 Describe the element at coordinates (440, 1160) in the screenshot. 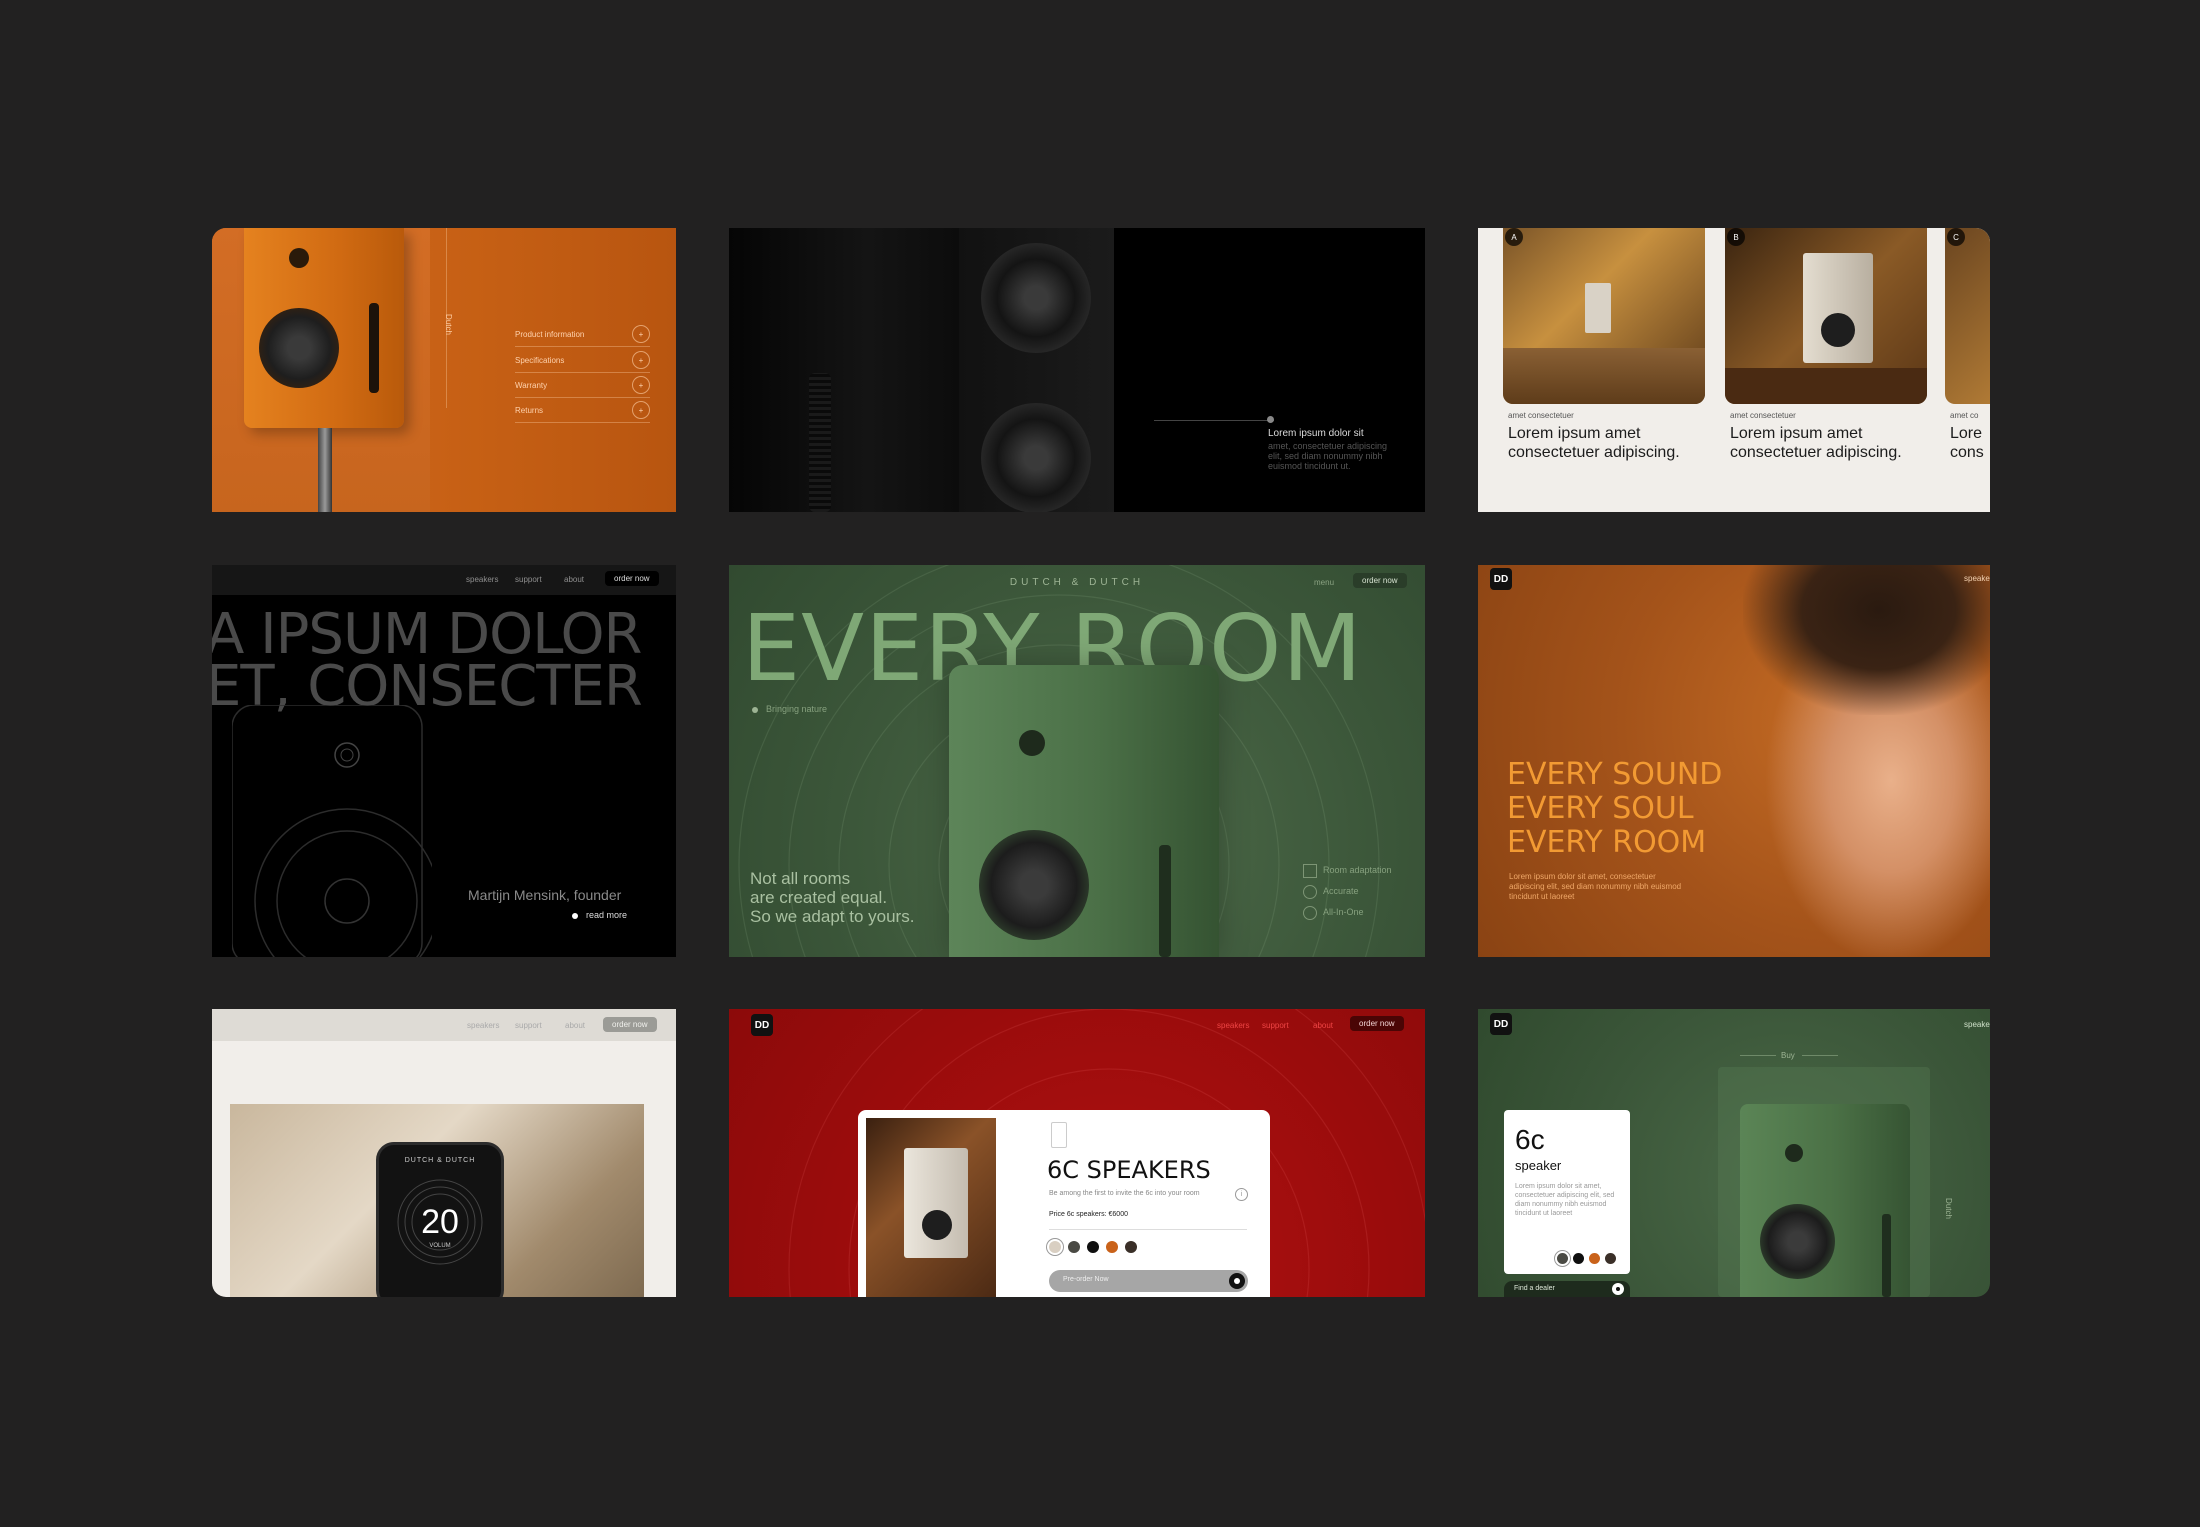

I see `phone-brand: DUTCH & DUTCH` at that location.